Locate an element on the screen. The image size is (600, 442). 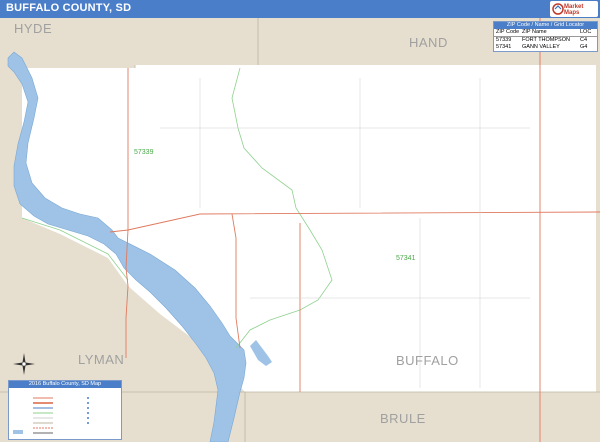
zip-table-row: 57341 GANN VALLEY G4 is located at coordinates (545, 47).